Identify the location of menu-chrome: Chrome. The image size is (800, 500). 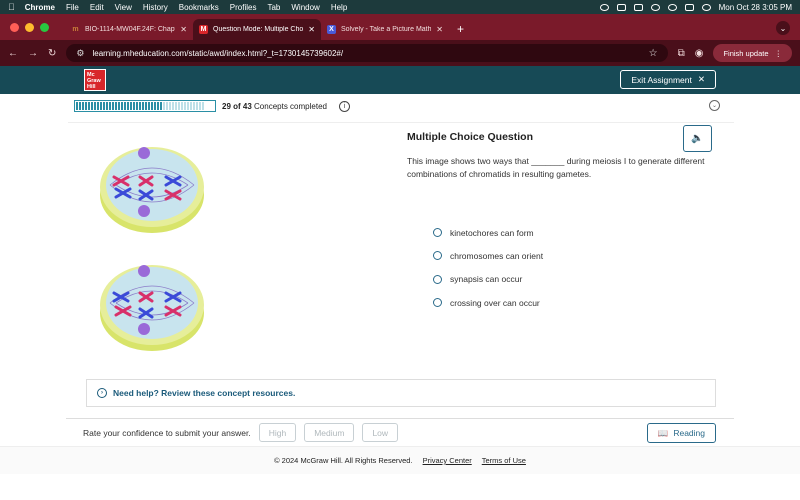
(40, 7).